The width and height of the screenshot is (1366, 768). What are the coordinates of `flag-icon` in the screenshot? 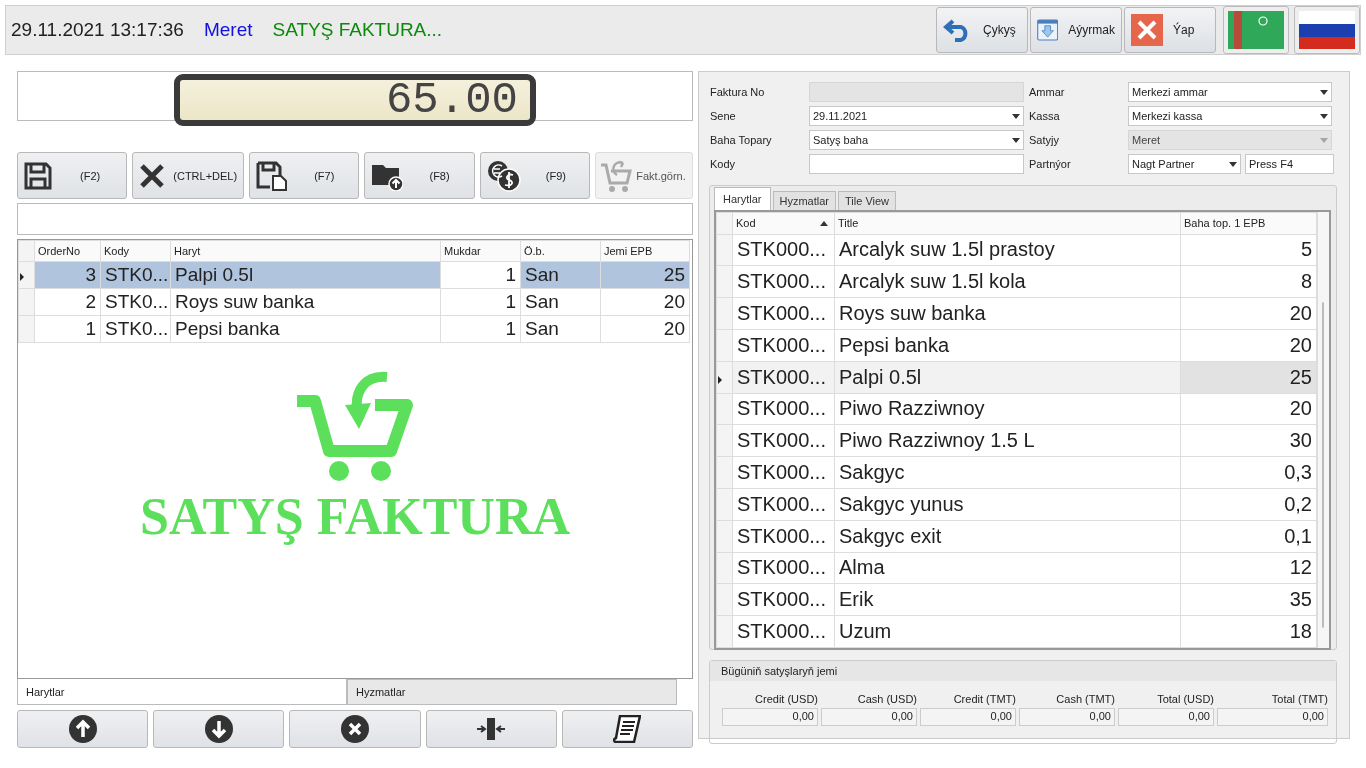 It's located at (1256, 30).